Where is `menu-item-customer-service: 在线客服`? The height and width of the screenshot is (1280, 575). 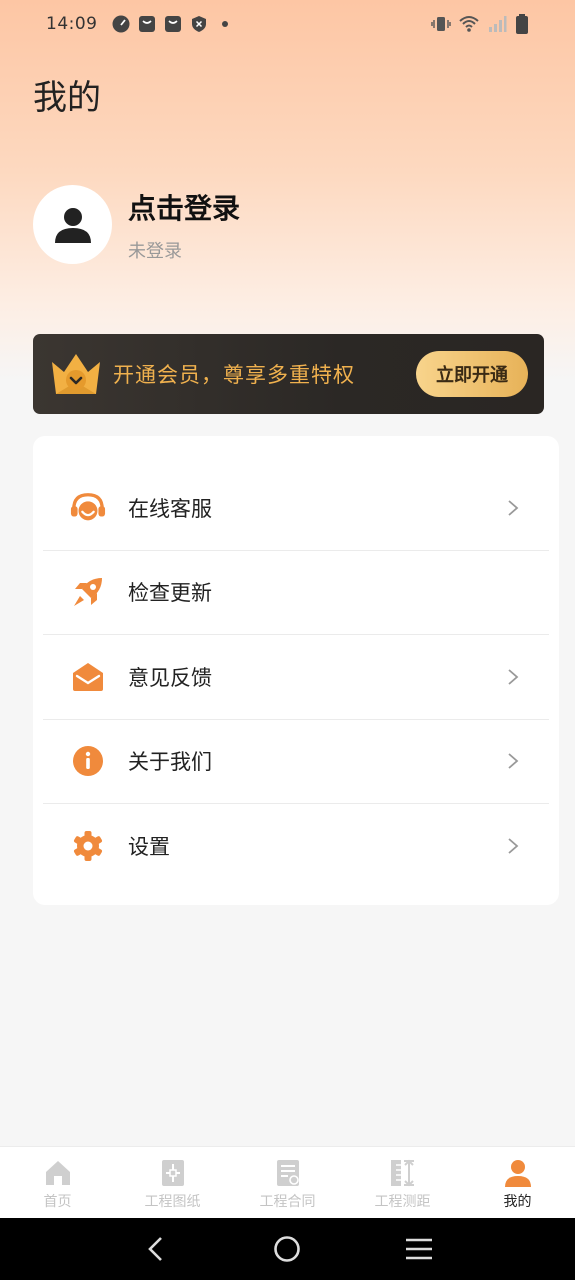
menu-item-customer-service: 在线客服 is located at coordinates (296, 508).